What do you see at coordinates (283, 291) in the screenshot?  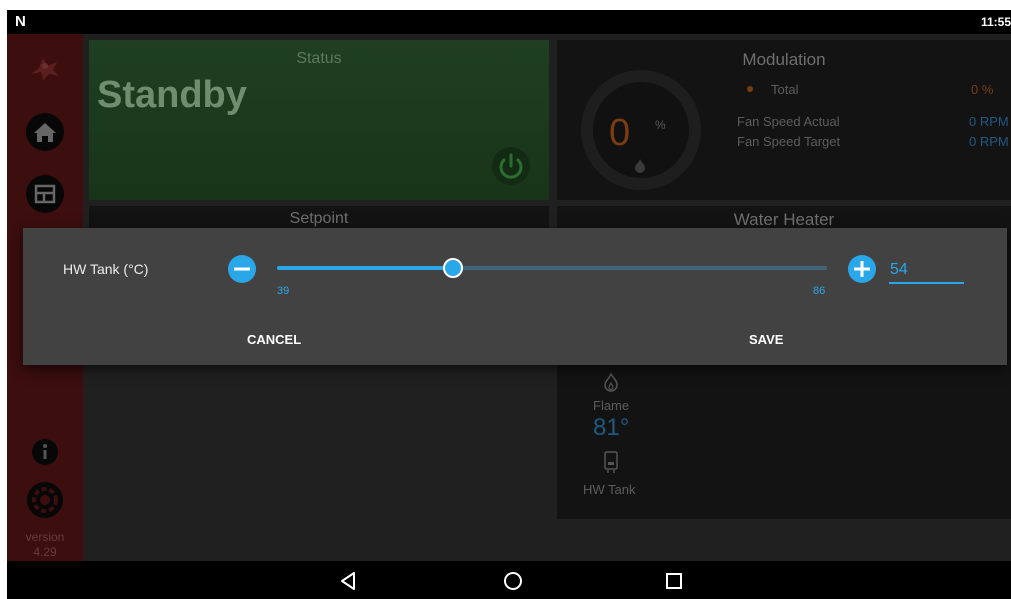 I see `slider-min-label: 39` at bounding box center [283, 291].